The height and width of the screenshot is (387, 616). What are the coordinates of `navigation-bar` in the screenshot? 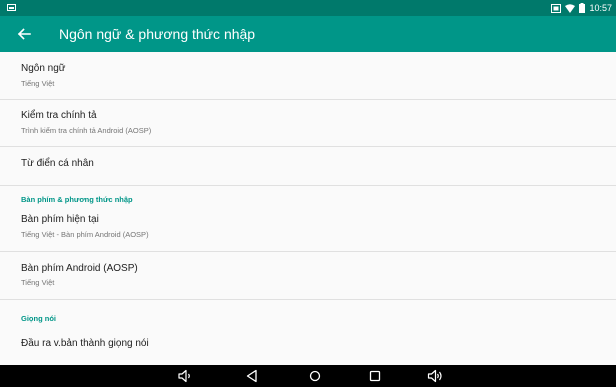 It's located at (308, 376).